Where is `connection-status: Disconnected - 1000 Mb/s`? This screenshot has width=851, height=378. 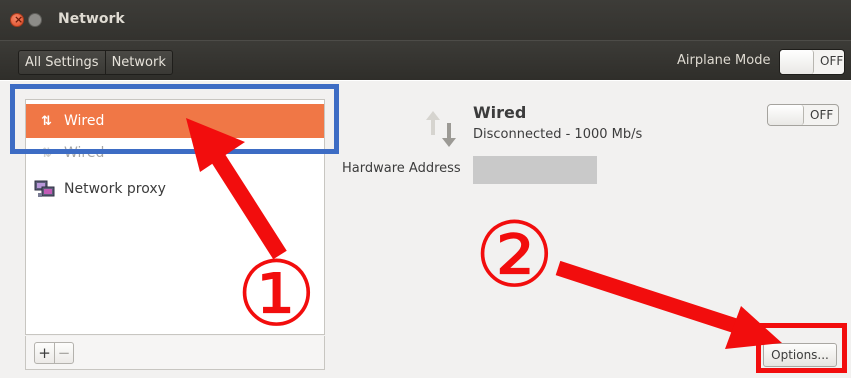
connection-status: Disconnected - 1000 Mb/s is located at coordinates (558, 134).